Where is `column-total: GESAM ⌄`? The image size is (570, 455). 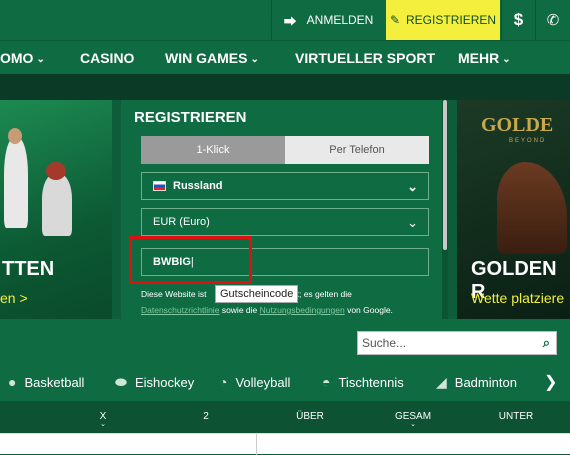 column-total: GESAM ⌄ is located at coordinates (413, 419).